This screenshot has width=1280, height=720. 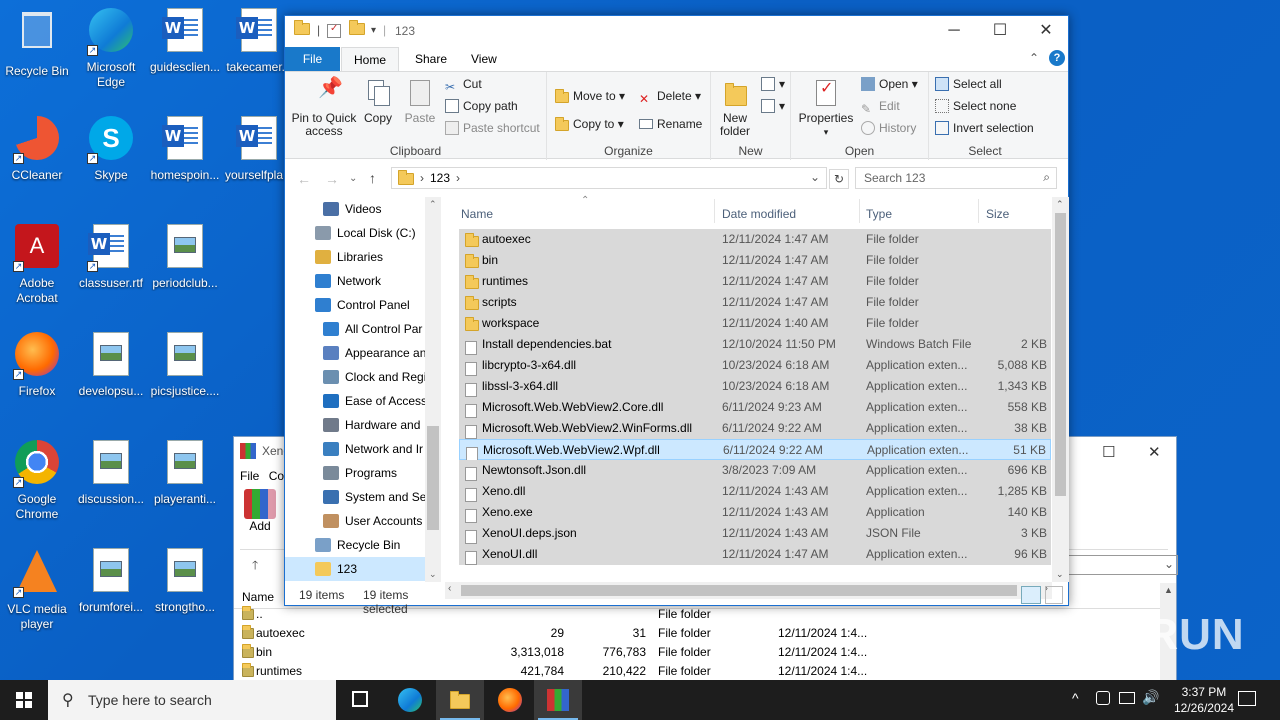 What do you see at coordinates (1123, 565) in the screenshot?
I see `winrar-path-dropdown: ⌄` at bounding box center [1123, 565].